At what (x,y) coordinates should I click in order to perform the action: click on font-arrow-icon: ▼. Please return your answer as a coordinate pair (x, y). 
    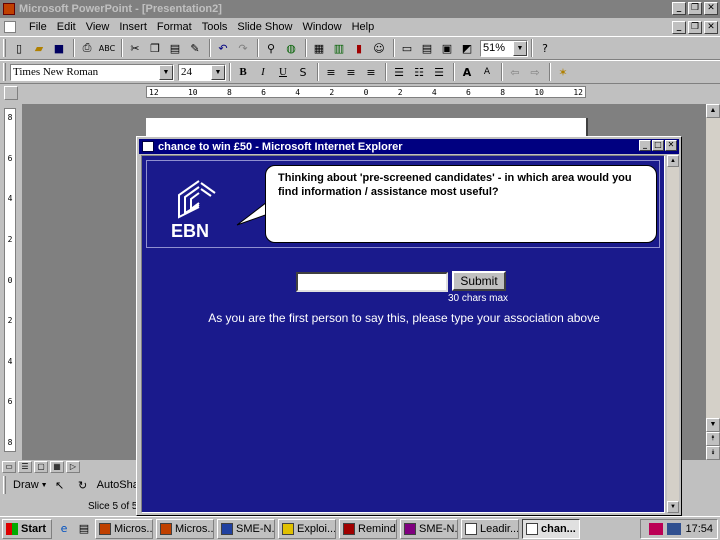
    Looking at the image, I should click on (166, 72).